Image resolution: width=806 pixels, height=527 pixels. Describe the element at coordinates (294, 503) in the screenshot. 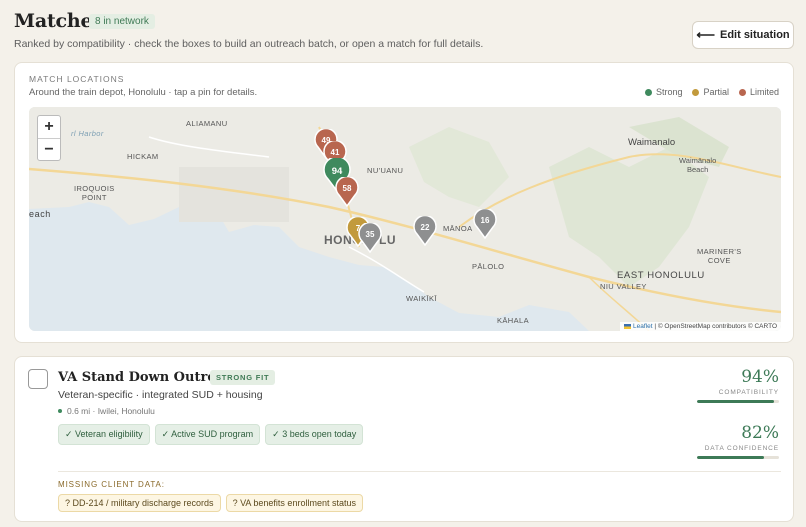

I see `missing-tag: ? VA benefits enrollment status` at that location.